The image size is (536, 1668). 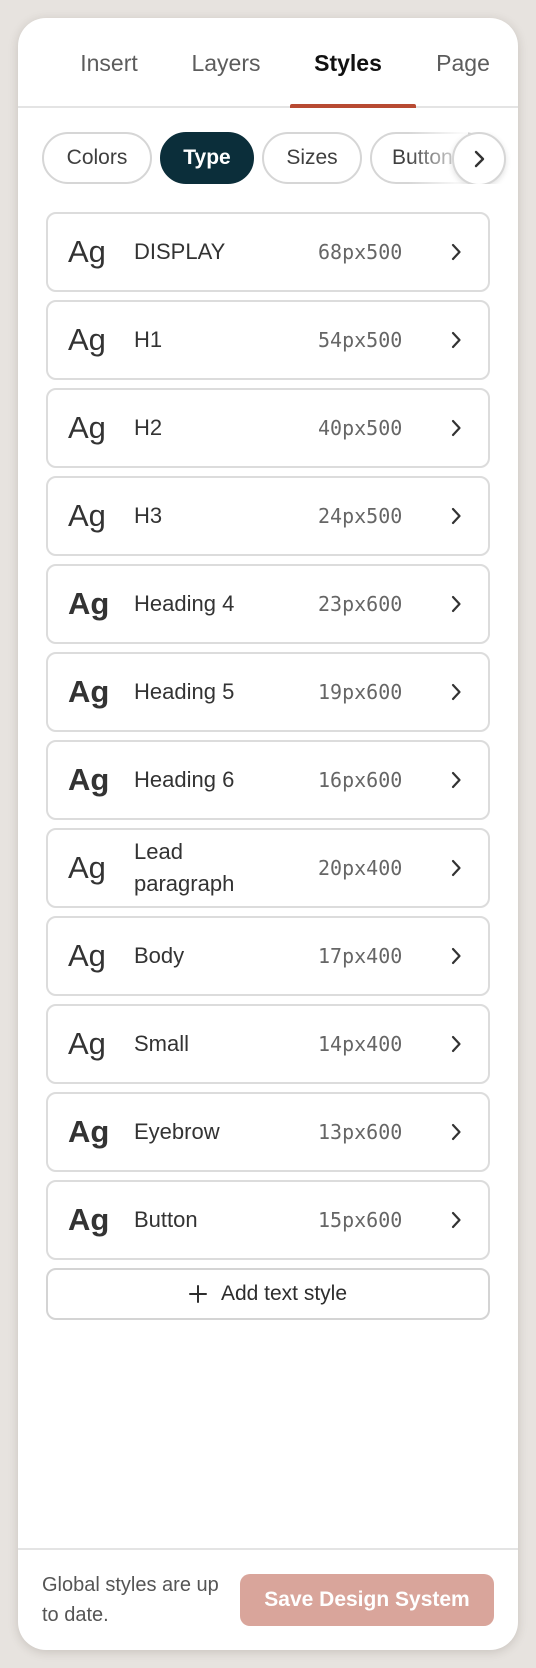 I want to click on save-design-system-button: Save Design System, so click(x=367, y=1600).